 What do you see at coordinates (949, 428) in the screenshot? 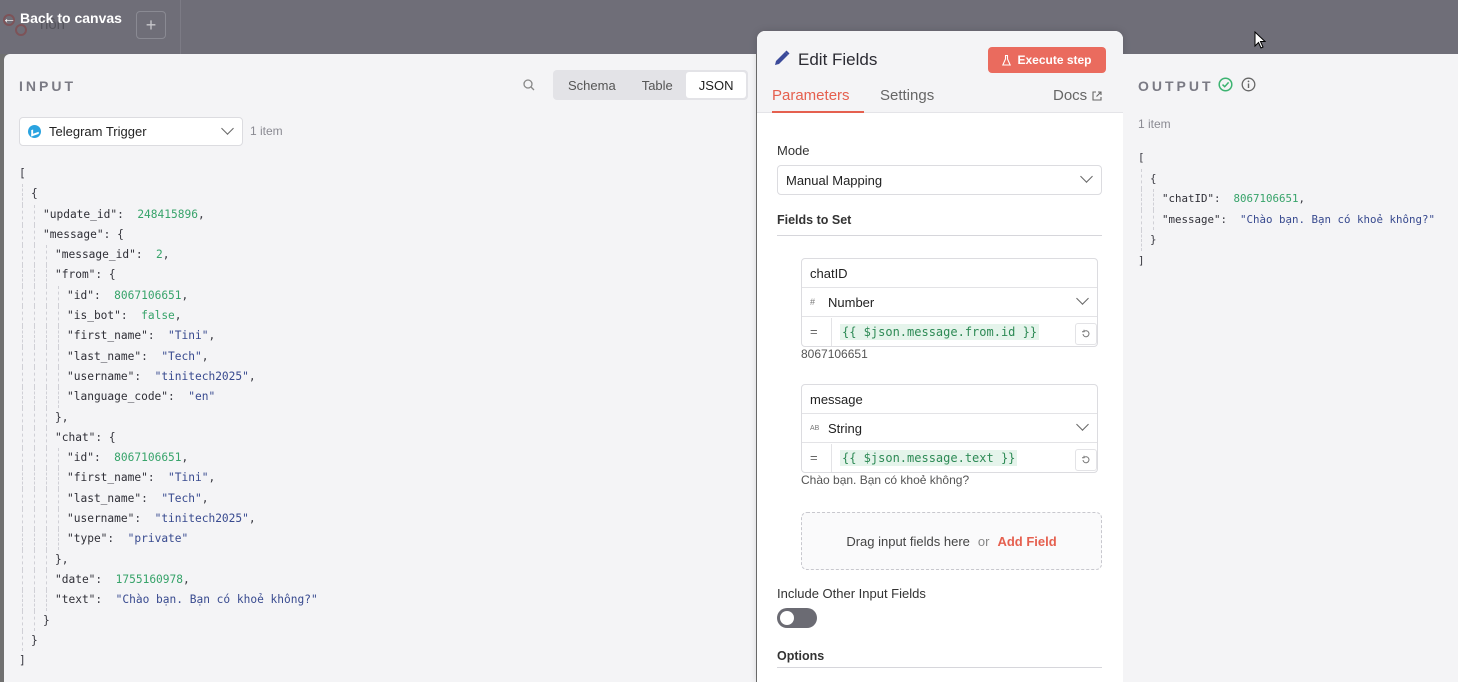
I see `field-type-select: AB String` at bounding box center [949, 428].